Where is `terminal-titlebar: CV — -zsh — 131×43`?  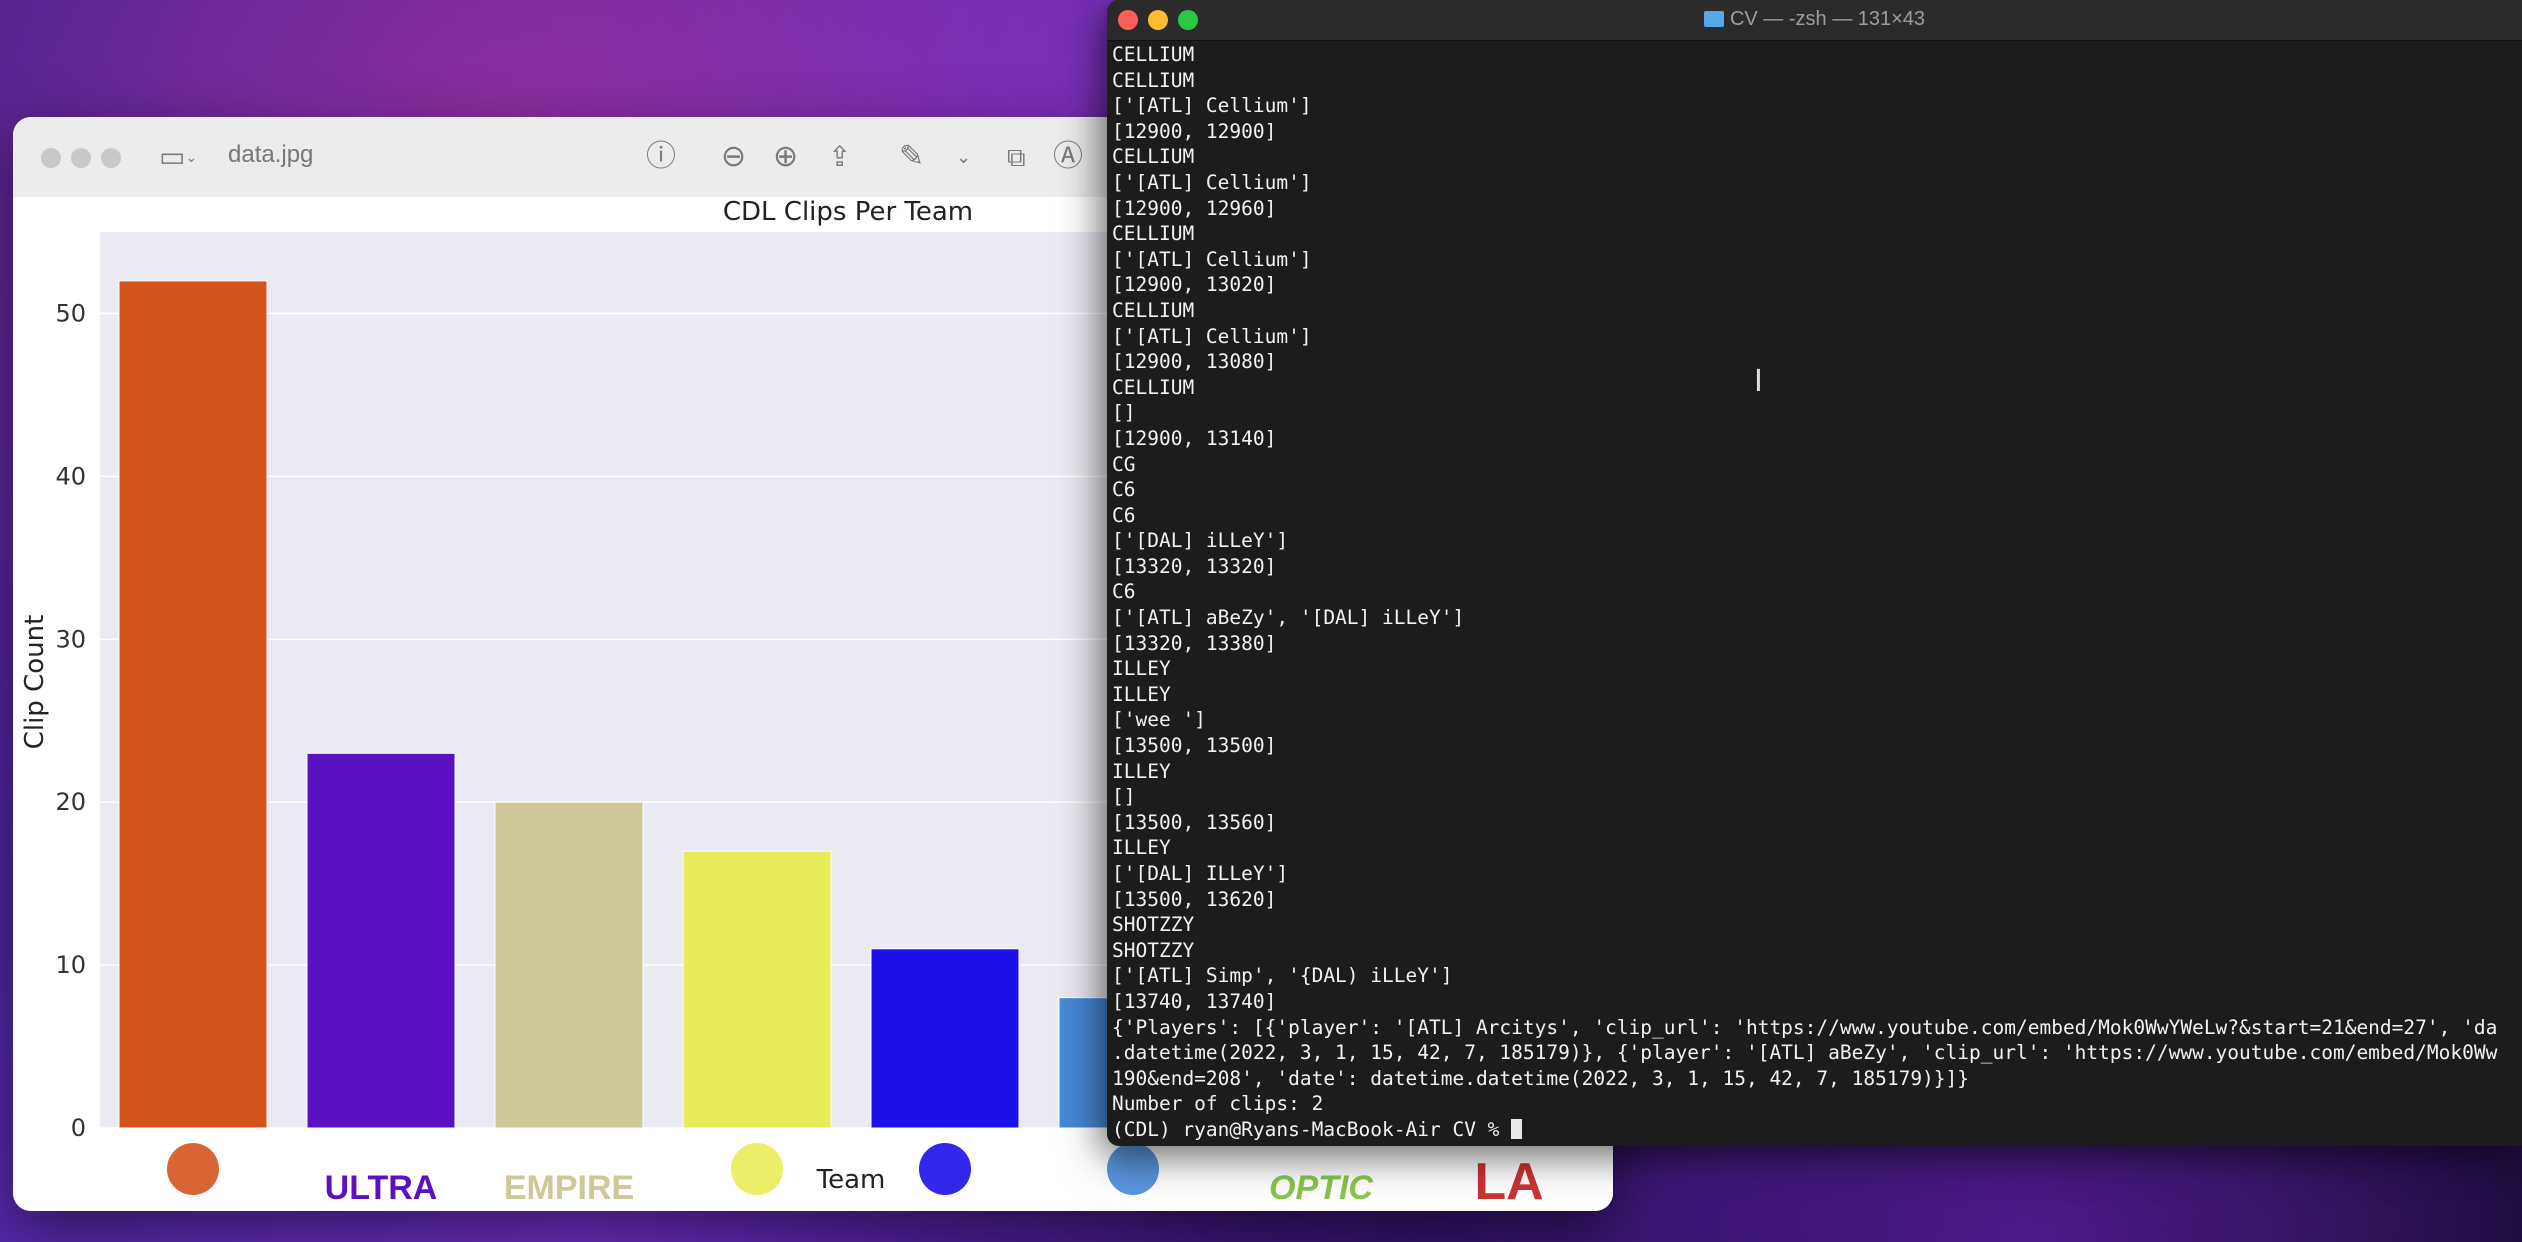
terminal-titlebar: CV — -zsh — 131×43 is located at coordinates (1814, 20).